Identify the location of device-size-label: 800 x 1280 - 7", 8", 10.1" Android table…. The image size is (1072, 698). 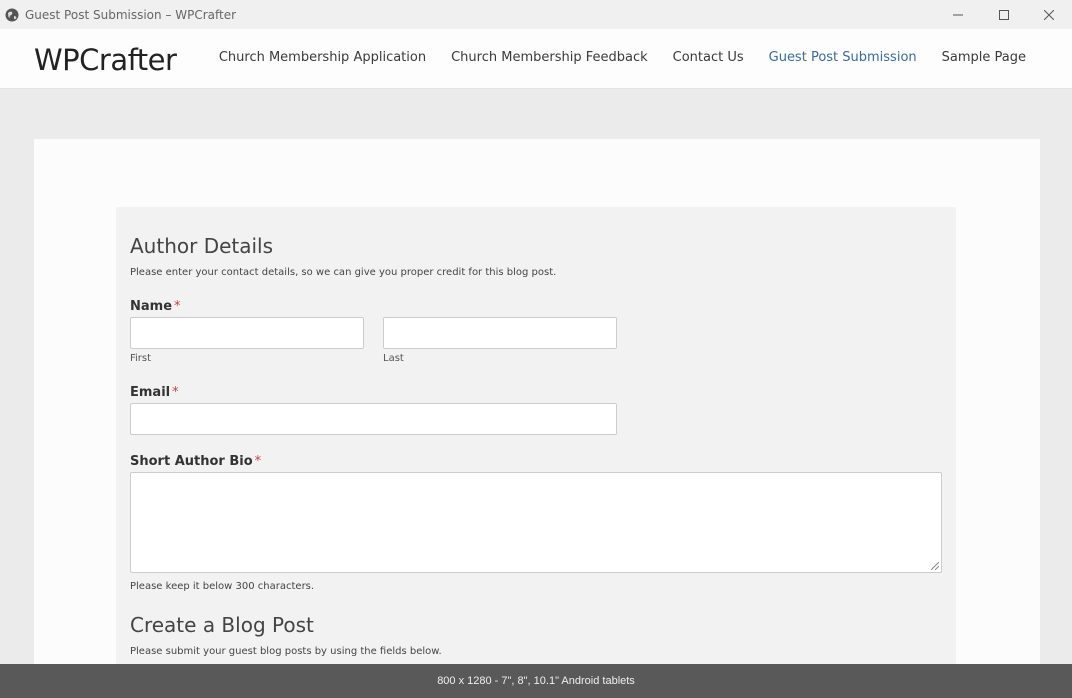
(536, 681).